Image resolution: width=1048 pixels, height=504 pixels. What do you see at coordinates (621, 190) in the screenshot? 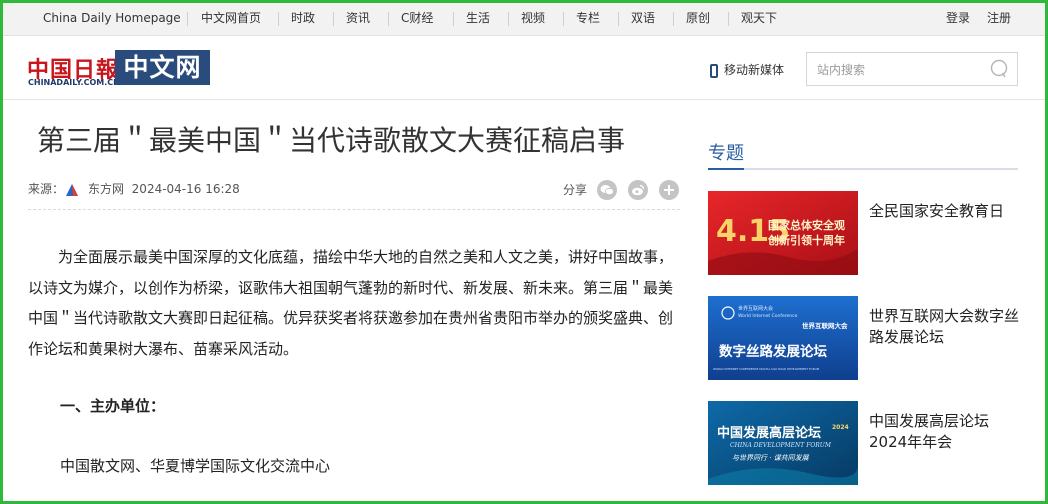
I see `share-bar: 分享` at bounding box center [621, 190].